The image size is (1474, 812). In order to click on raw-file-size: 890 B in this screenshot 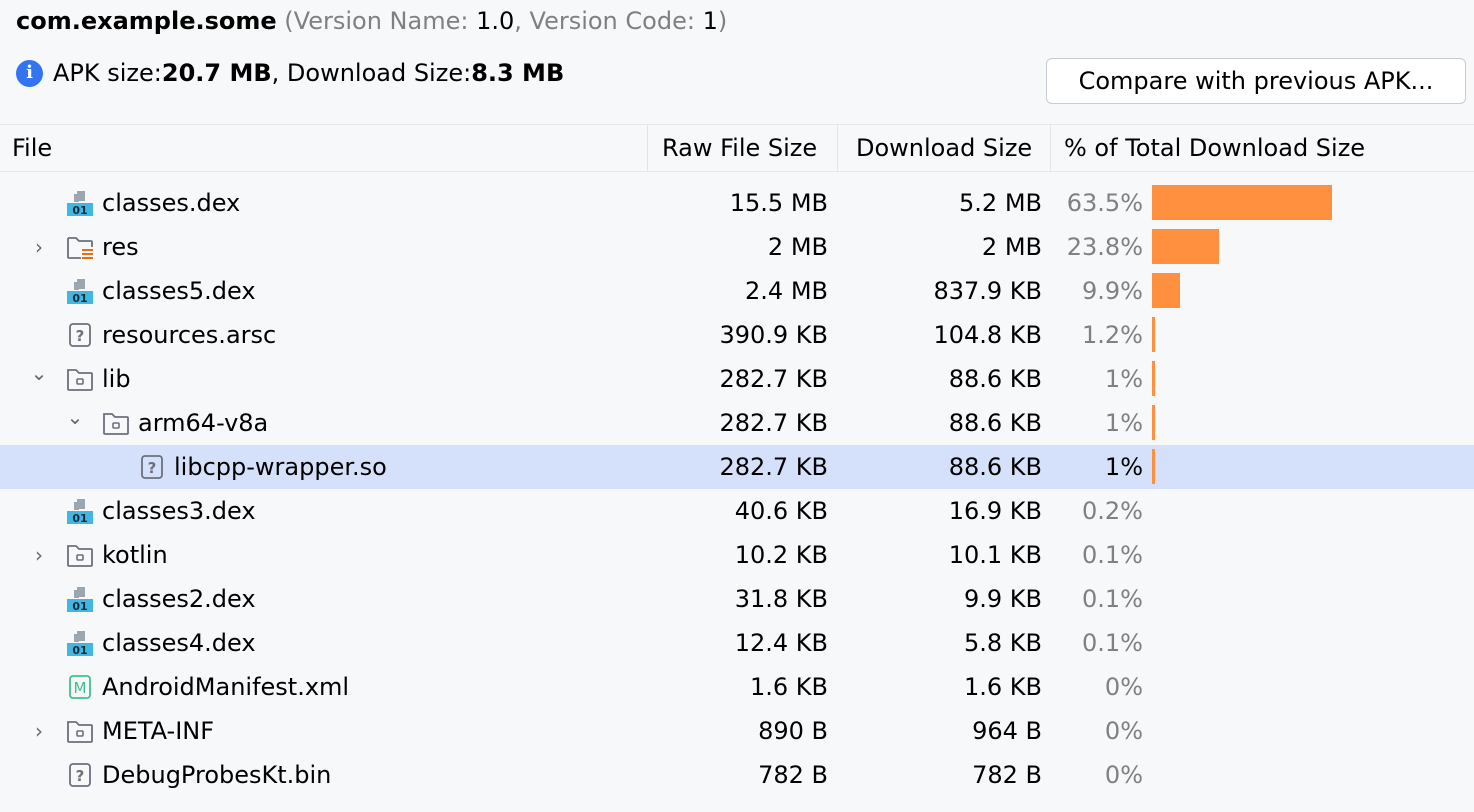, I will do `click(793, 731)`.